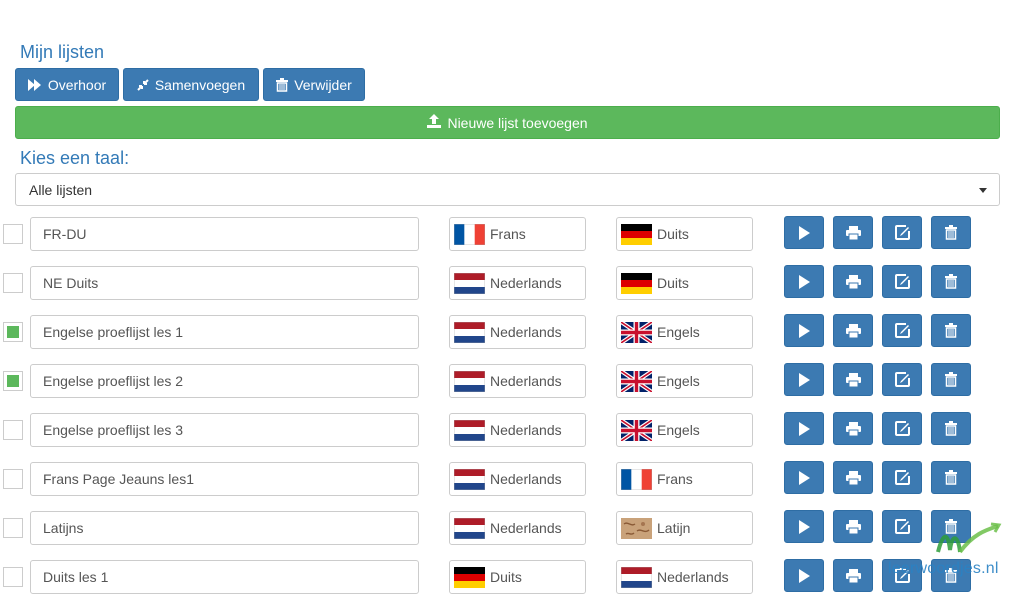 The height and width of the screenshot is (594, 1009). I want to click on list-name: Latijns, so click(63, 528).